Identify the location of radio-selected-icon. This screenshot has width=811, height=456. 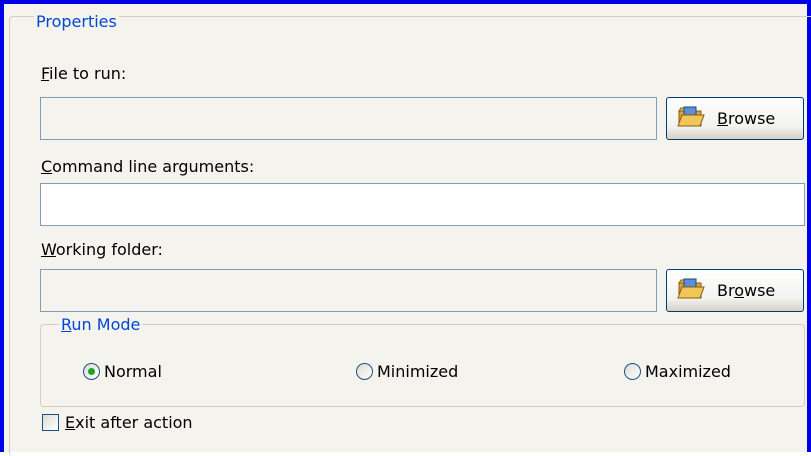
(91, 371).